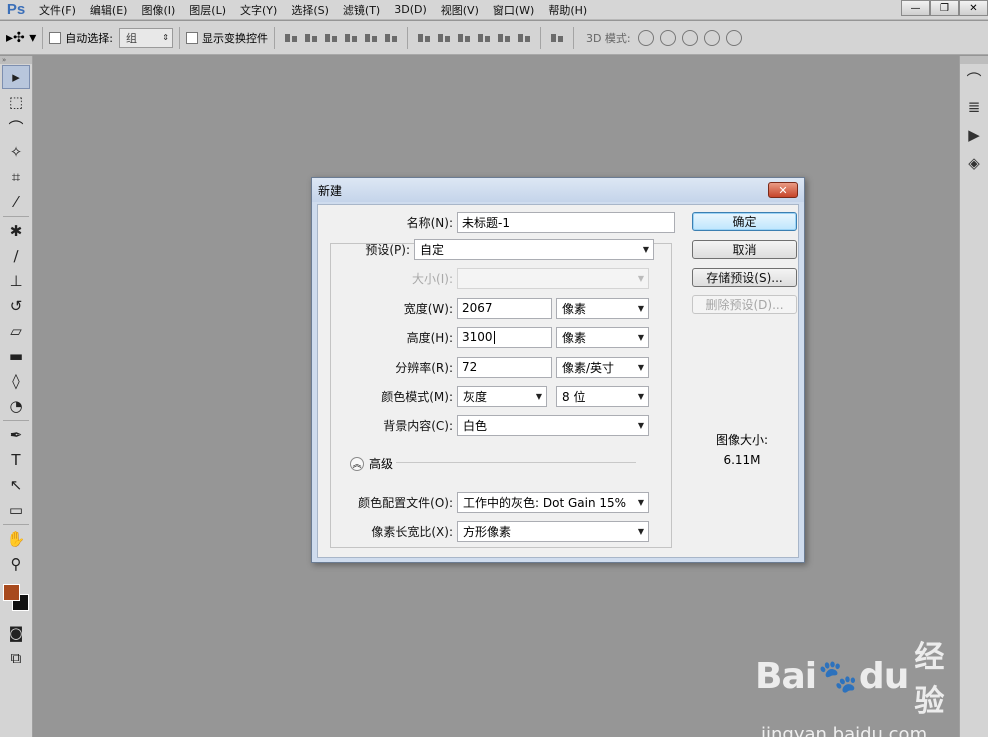 The height and width of the screenshot is (737, 988). Describe the element at coordinates (89, 38) in the screenshot. I see `auto-select-label: 自动选择:` at that location.